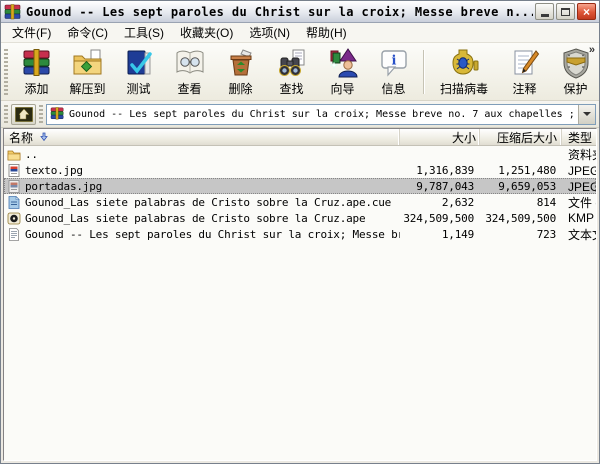 Image resolution: width=600 pixels, height=464 pixels. I want to click on find-icon, so click(292, 63).